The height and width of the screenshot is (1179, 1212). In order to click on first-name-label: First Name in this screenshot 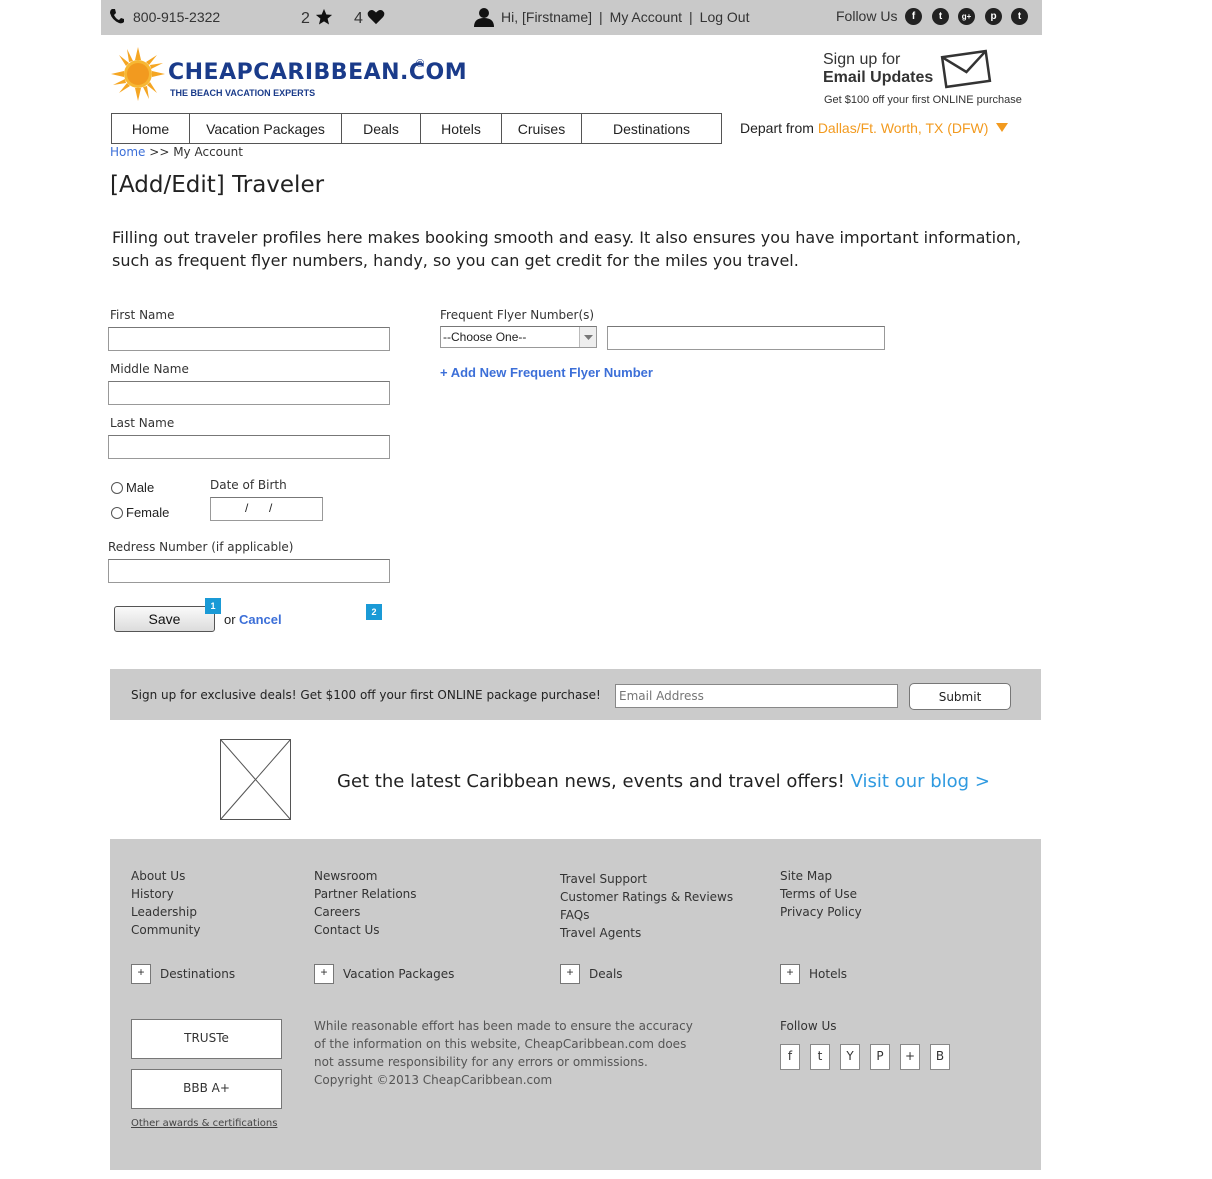, I will do `click(142, 315)`.